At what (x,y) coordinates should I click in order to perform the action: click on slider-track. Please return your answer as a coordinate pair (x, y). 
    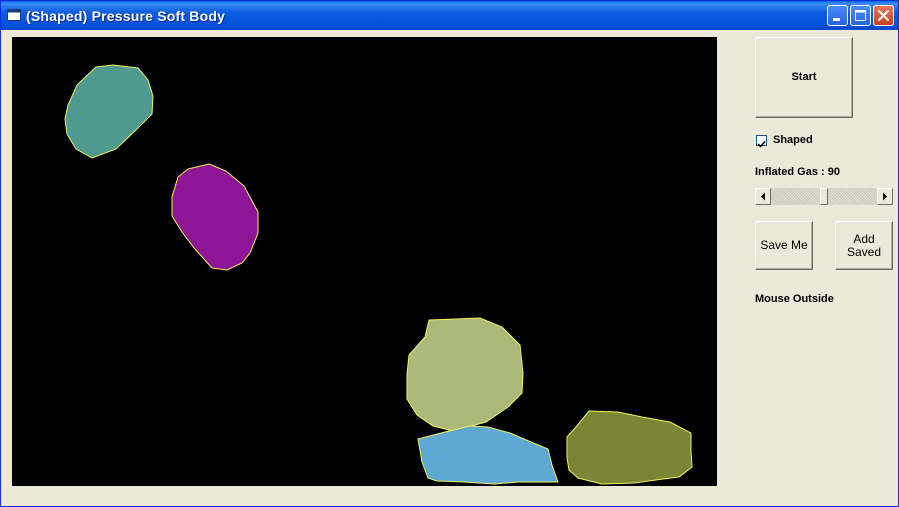
    Looking at the image, I should click on (824, 196).